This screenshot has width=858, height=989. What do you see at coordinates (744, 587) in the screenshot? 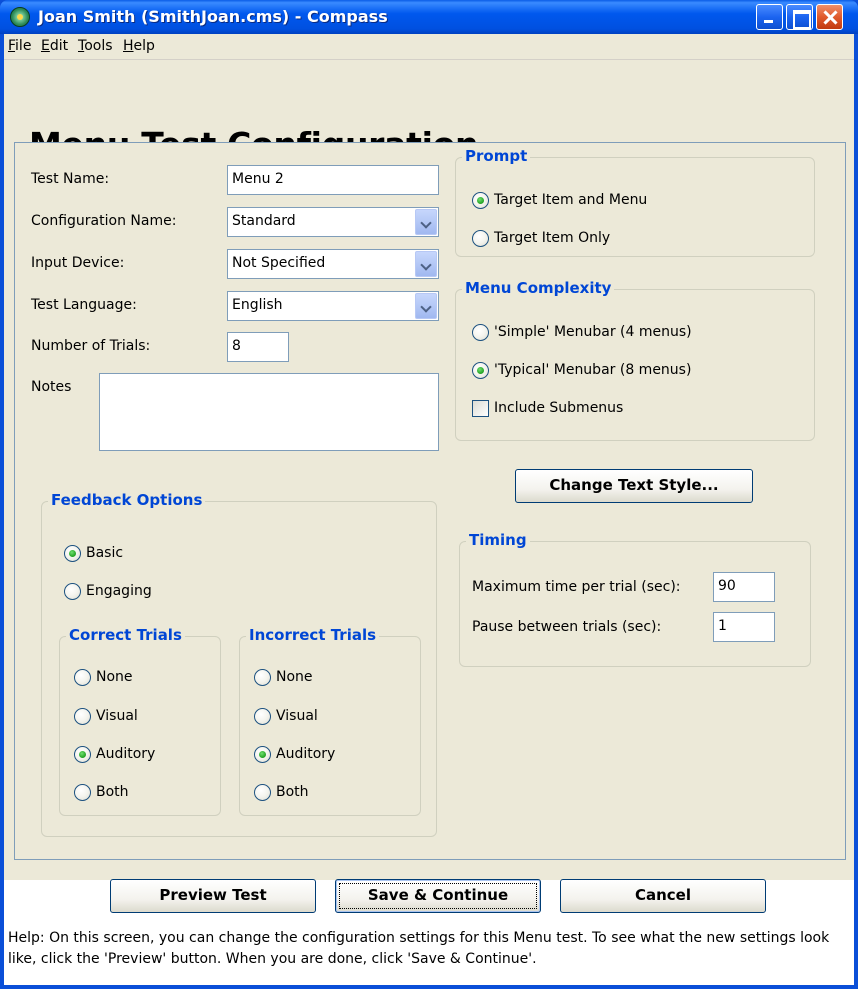
I see `max-time-input: 90` at bounding box center [744, 587].